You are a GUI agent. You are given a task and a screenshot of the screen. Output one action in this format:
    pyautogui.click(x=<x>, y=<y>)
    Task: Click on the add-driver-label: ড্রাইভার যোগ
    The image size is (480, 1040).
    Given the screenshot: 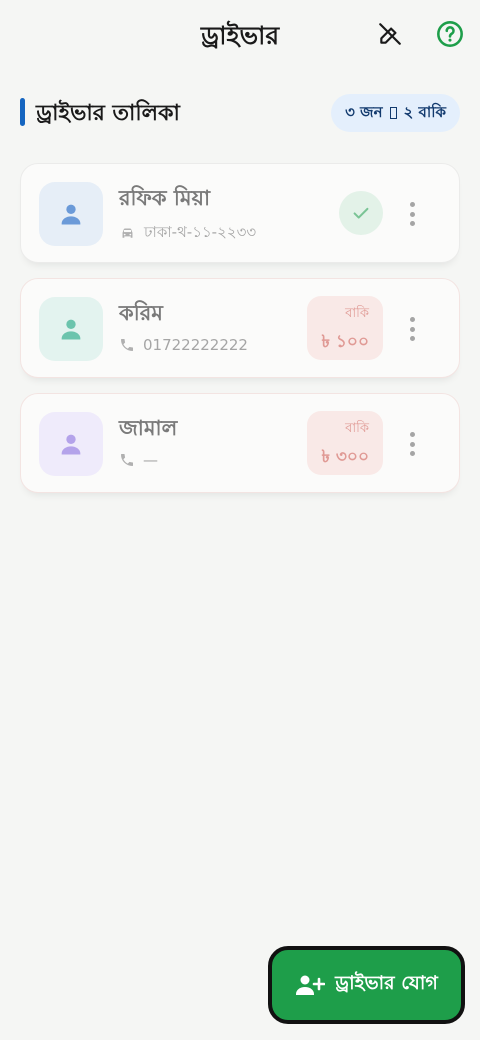 What is the action you would take?
    pyautogui.click(x=386, y=983)
    